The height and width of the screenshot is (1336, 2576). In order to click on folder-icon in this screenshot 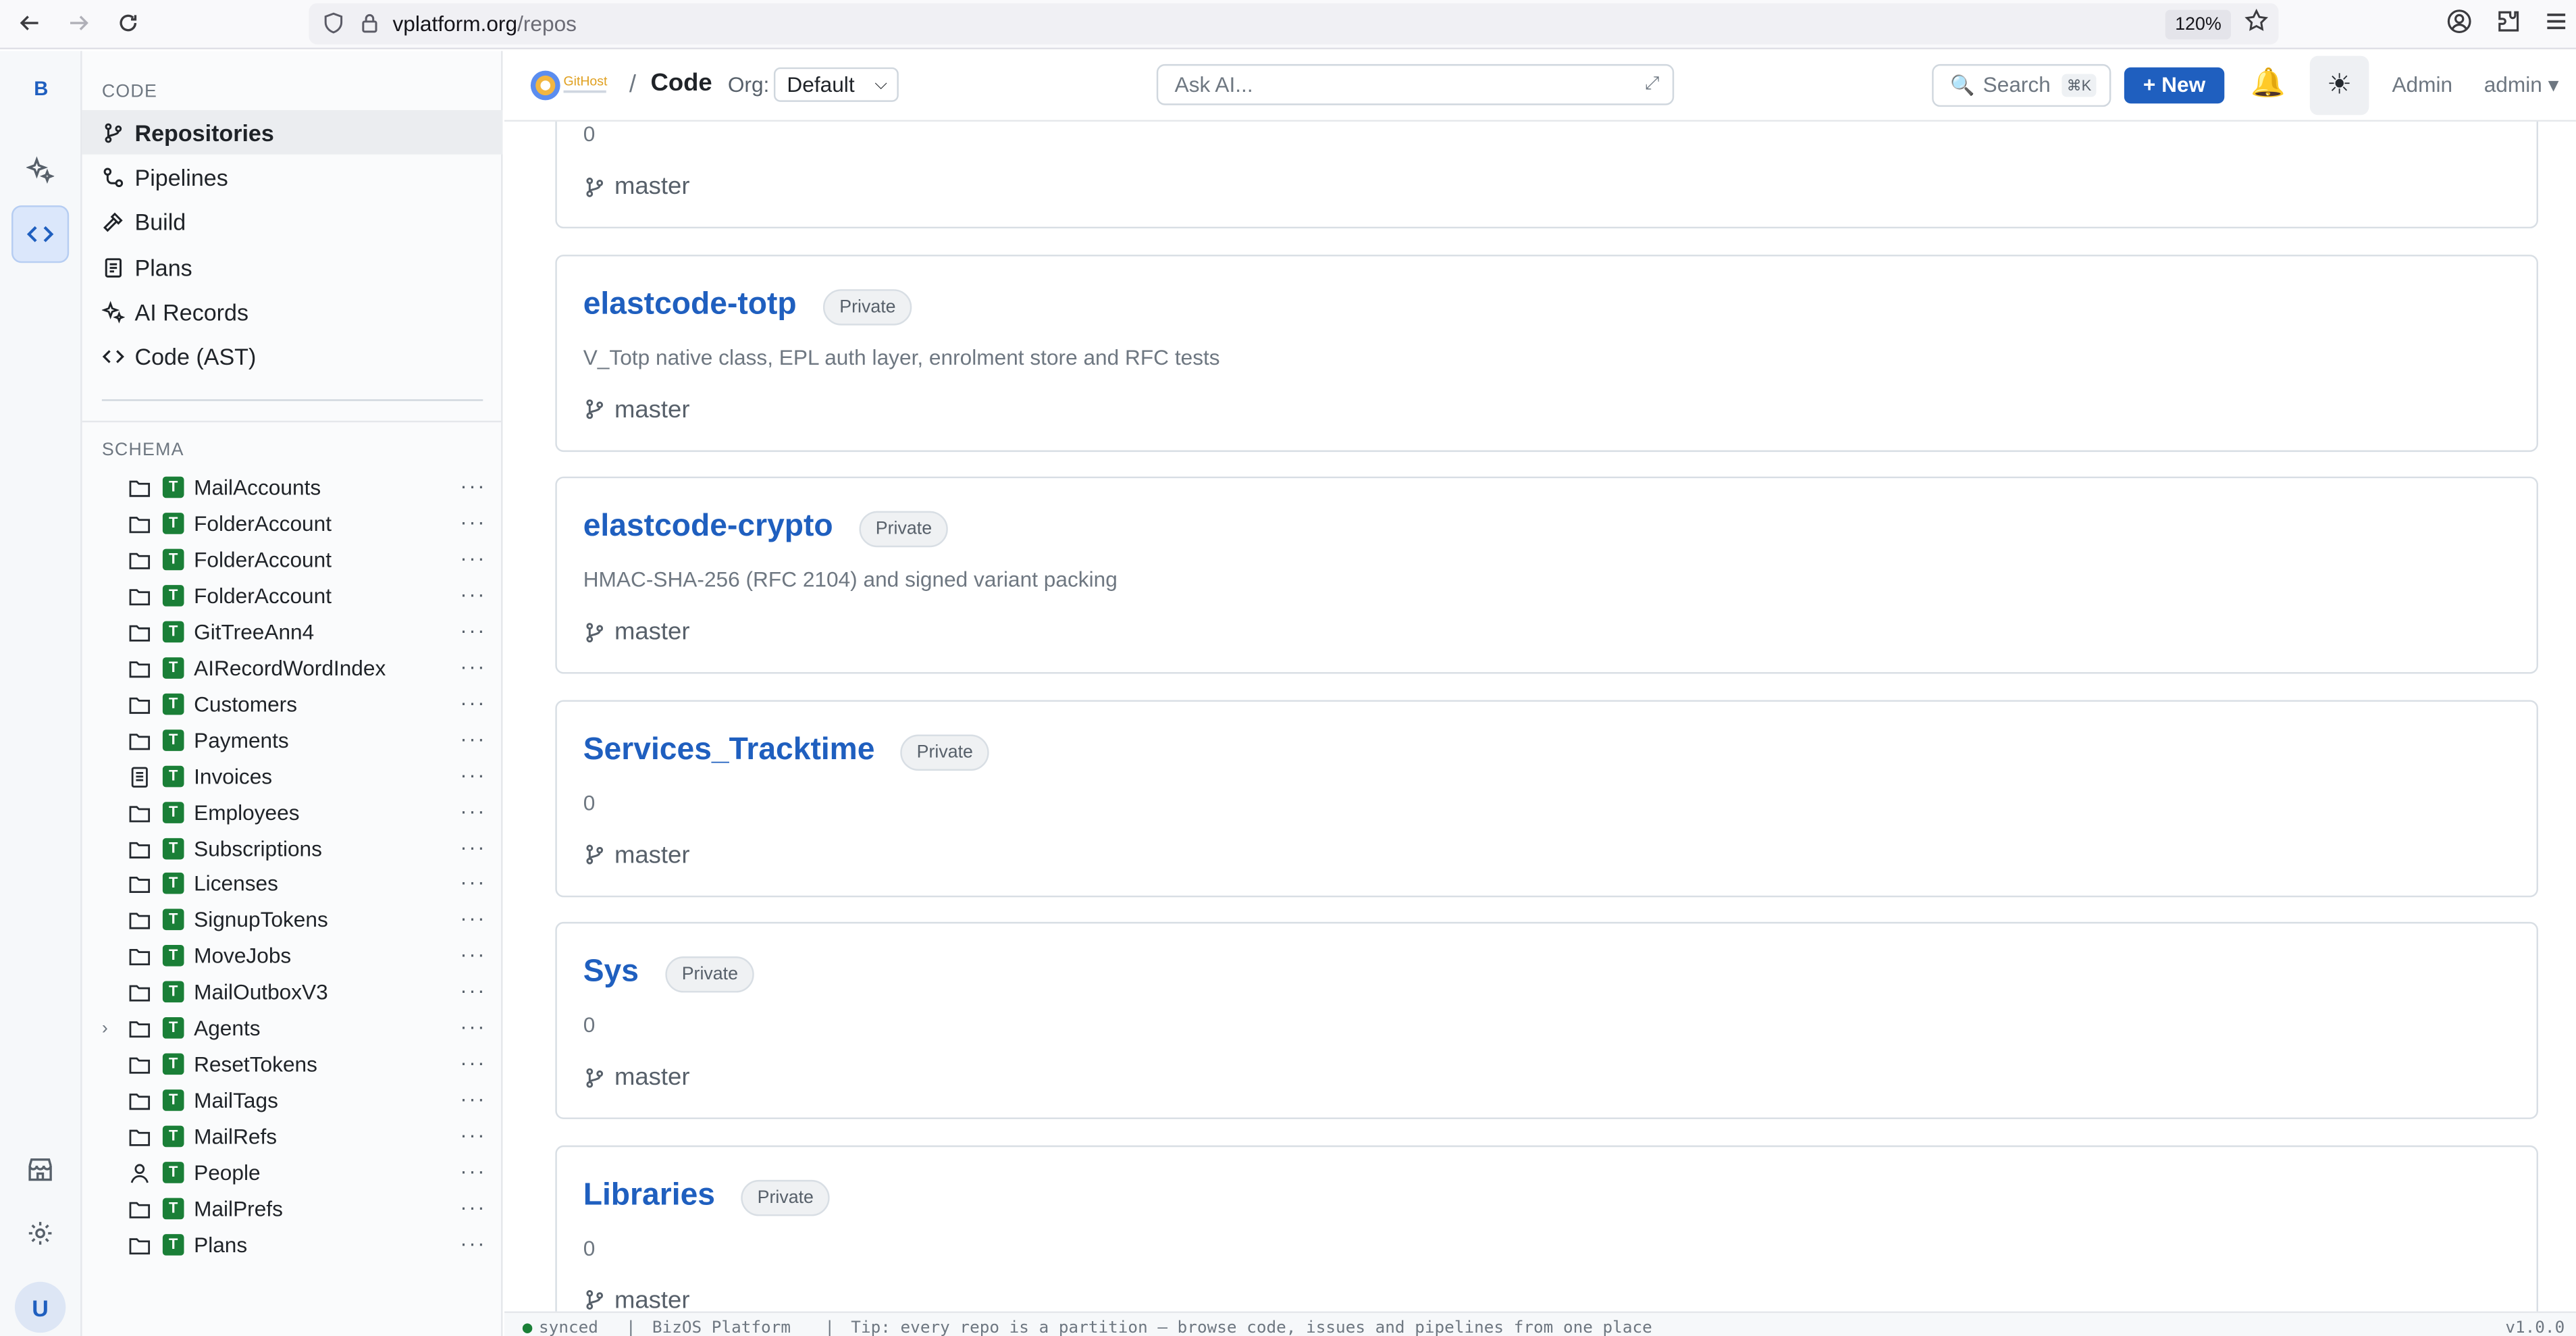, I will do `click(140, 742)`.